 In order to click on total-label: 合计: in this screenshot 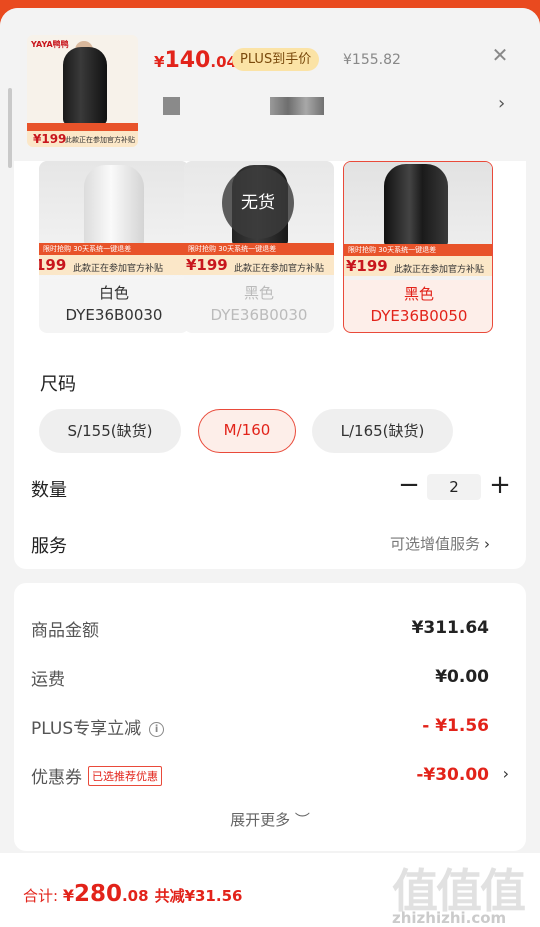, I will do `click(43, 896)`.